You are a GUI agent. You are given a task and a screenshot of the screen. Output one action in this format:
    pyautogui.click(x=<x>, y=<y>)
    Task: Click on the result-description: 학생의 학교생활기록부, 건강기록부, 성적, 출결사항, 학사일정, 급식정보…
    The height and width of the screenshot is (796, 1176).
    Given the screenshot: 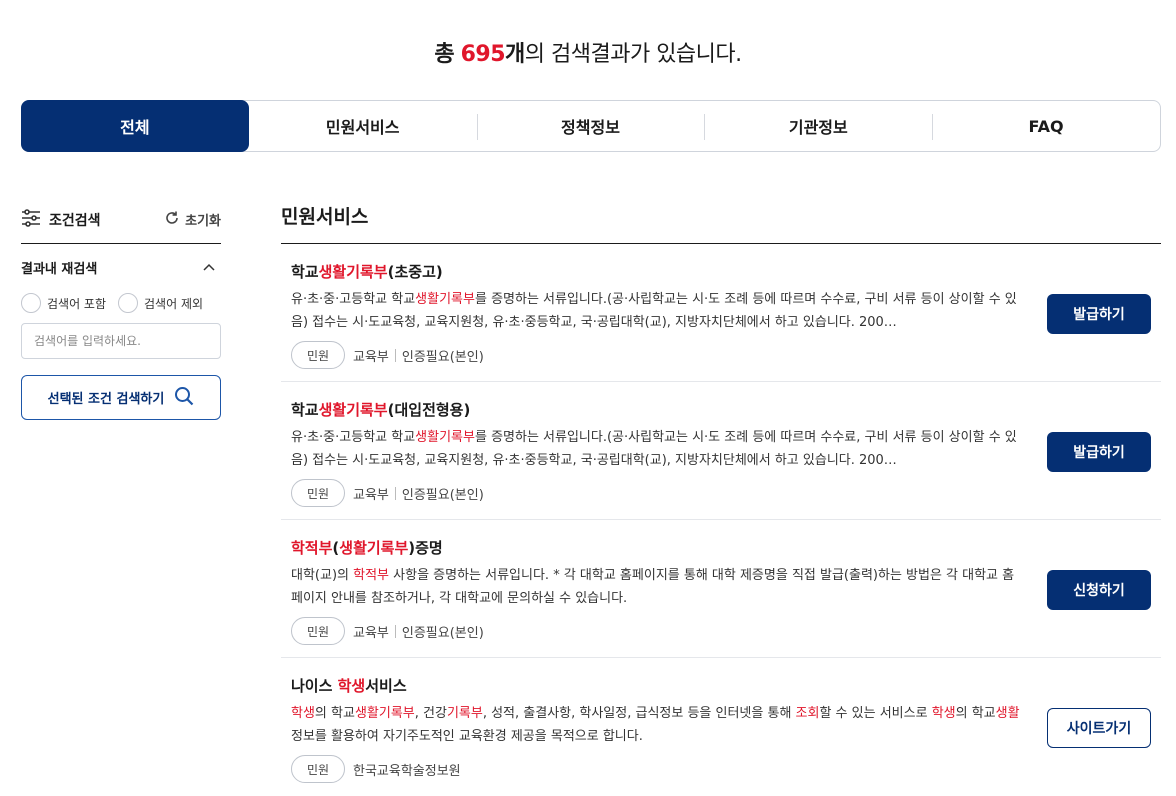 What is the action you would take?
    pyautogui.click(x=658, y=725)
    